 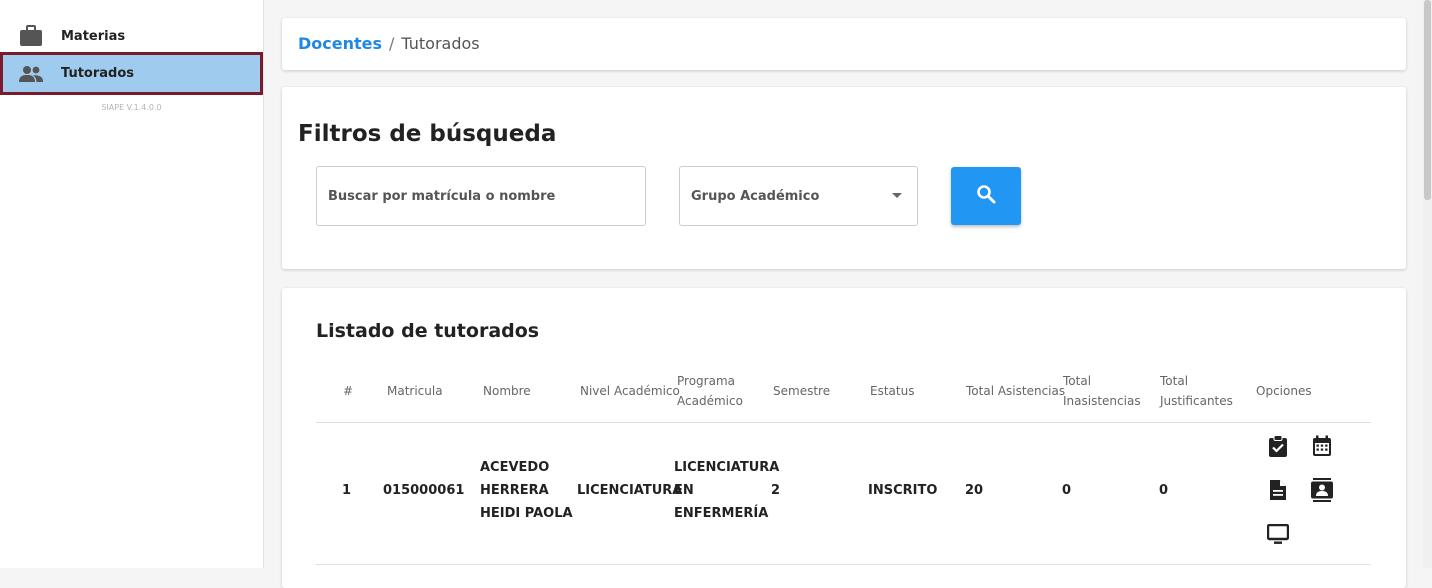 I want to click on version-label: SIAPE V.1.4.0.0, so click(x=131, y=107).